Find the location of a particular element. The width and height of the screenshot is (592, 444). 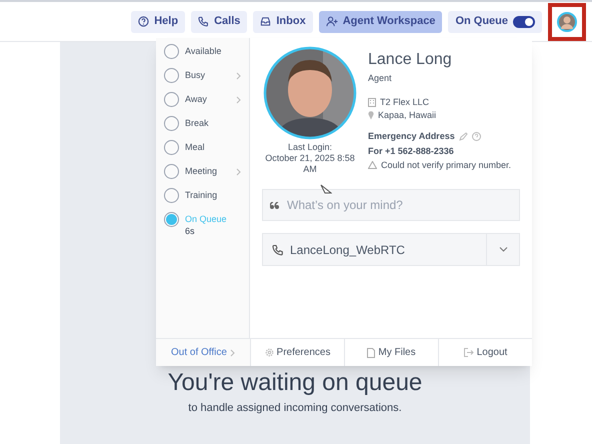

queue-toggle is located at coordinates (524, 22).